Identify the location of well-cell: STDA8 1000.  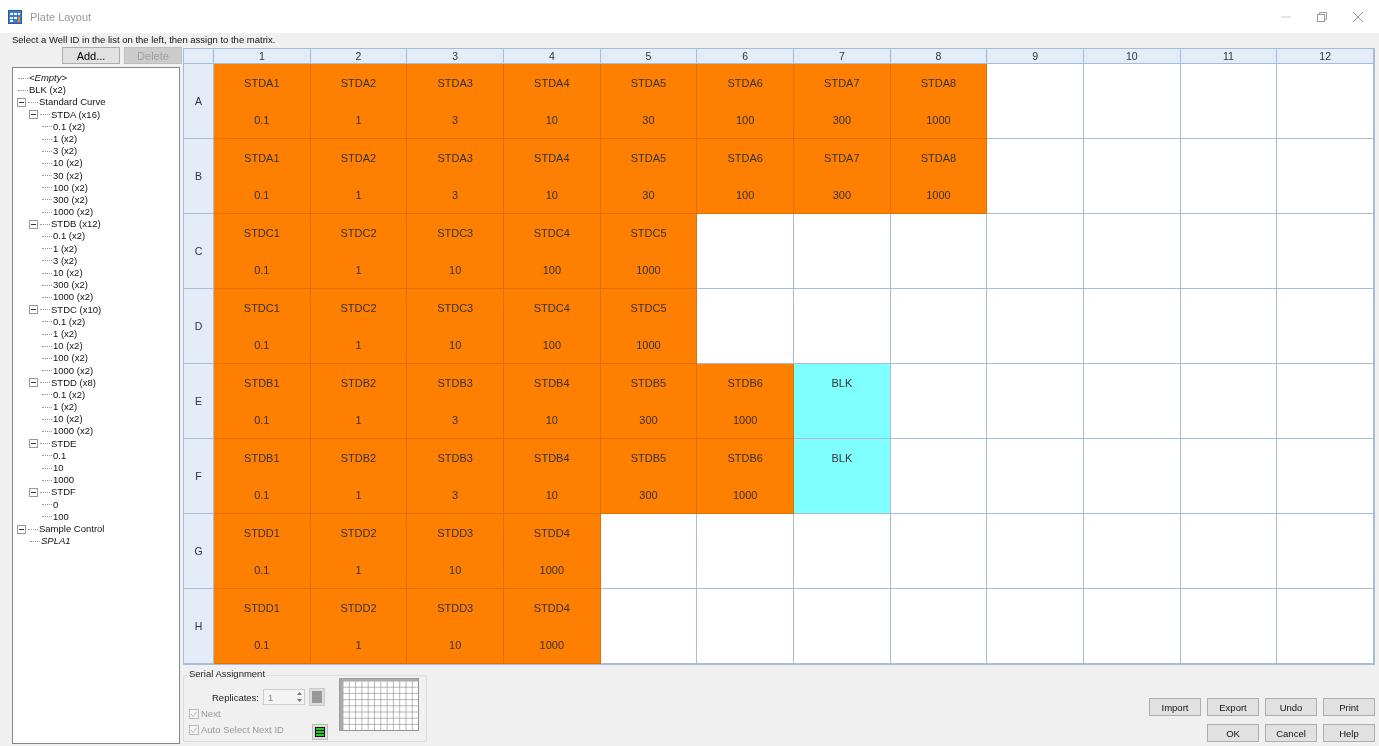
(939, 101).